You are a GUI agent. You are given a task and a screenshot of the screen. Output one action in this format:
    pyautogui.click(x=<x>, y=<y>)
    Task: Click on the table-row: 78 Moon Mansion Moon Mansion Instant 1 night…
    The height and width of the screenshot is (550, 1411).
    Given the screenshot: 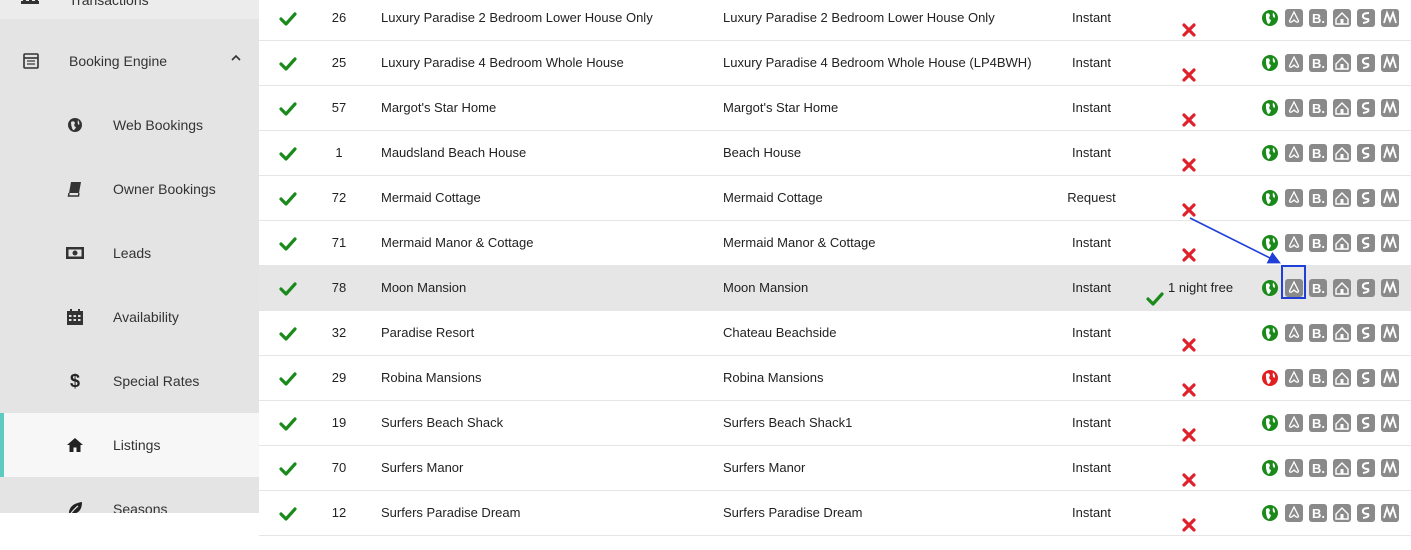 What is the action you would take?
    pyautogui.click(x=835, y=288)
    